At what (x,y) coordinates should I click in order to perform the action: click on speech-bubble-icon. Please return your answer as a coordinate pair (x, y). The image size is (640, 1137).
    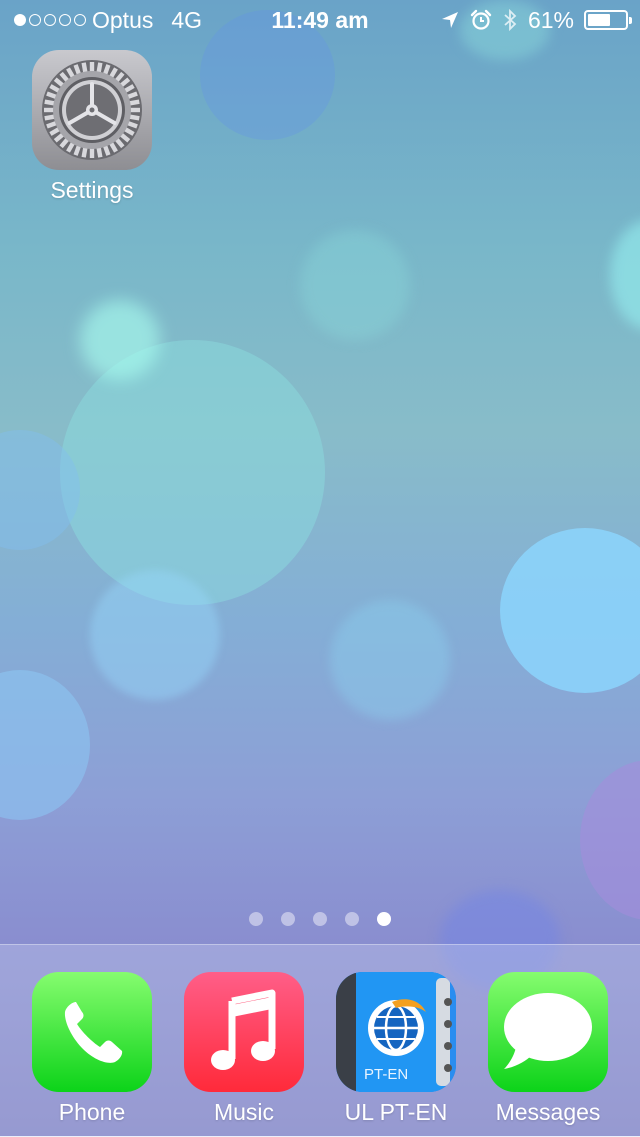
    Looking at the image, I should click on (548, 1031).